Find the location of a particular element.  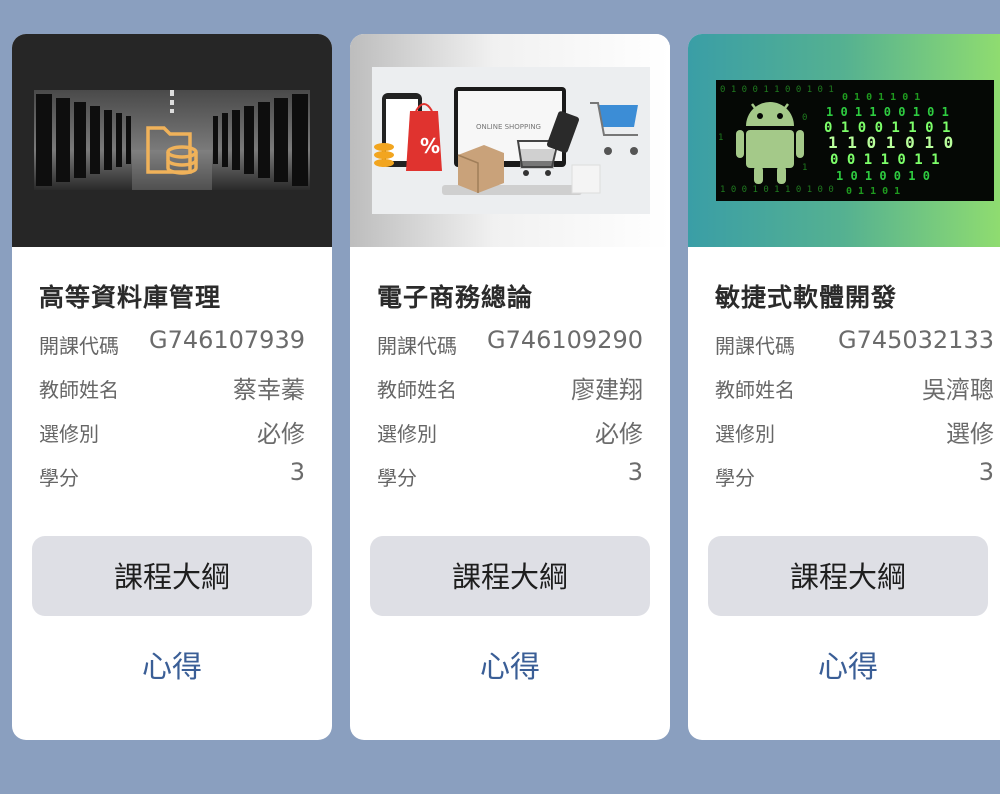

course-image: % ONLINE SHOPPING is located at coordinates (510, 140).